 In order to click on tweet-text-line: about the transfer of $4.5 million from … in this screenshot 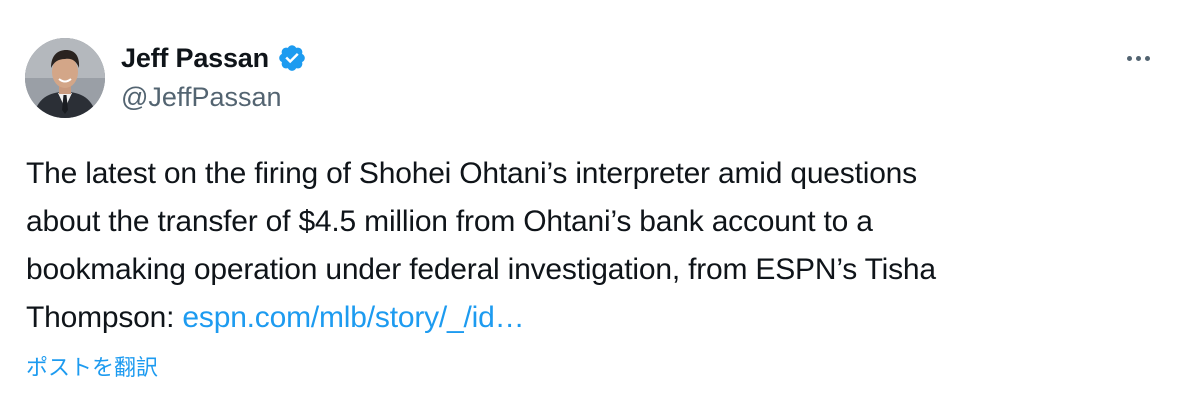, I will do `click(449, 221)`.